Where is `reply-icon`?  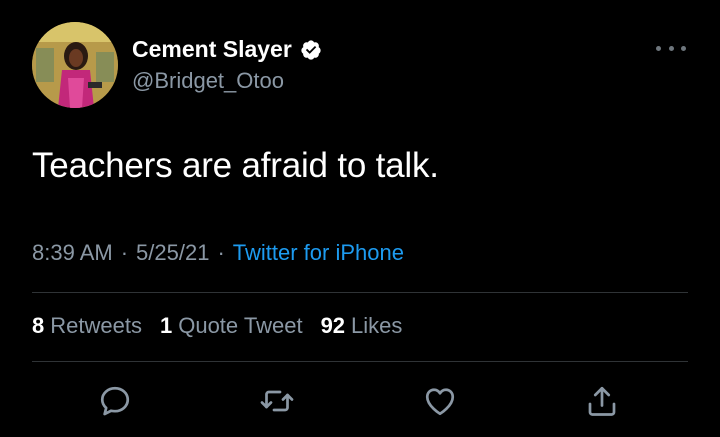
reply-icon is located at coordinates (115, 401).